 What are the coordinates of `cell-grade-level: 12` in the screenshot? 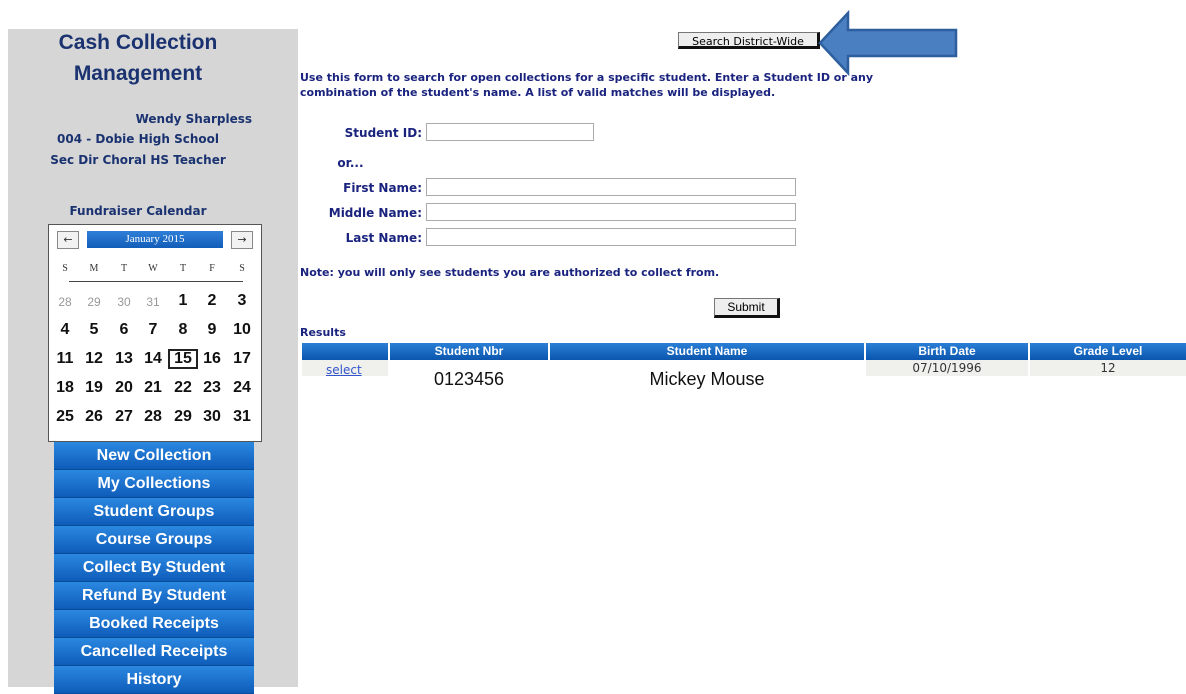 It's located at (1108, 368).